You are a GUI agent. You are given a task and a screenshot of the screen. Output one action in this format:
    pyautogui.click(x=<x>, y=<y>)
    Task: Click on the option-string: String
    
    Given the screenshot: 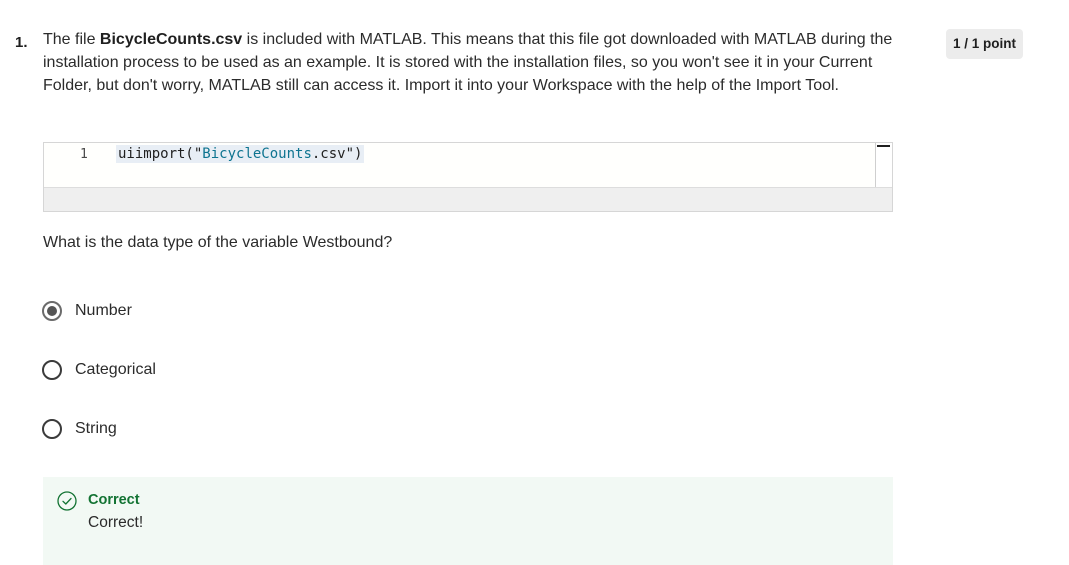 What is the action you would take?
    pyautogui.click(x=79, y=429)
    